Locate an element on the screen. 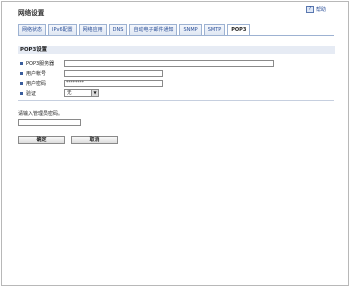 Image resolution: width=350 pixels, height=287 pixels. tab-divider is located at coordinates (176, 35).